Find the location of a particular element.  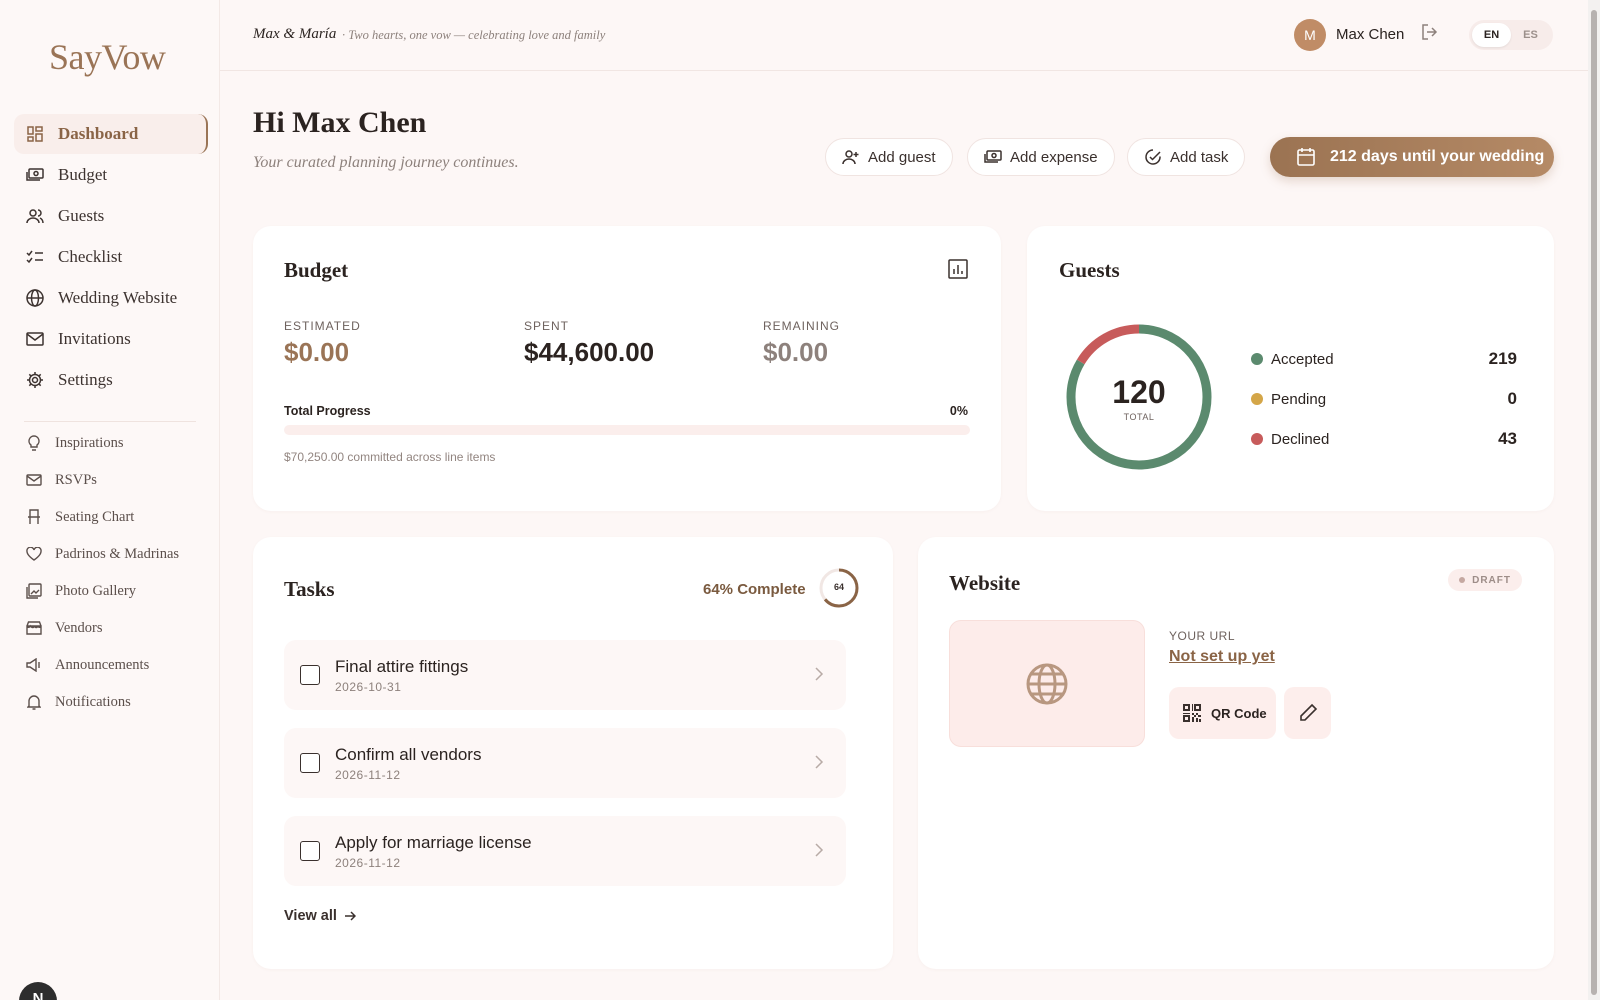

add-expense-label: Add expense is located at coordinates (1054, 157).